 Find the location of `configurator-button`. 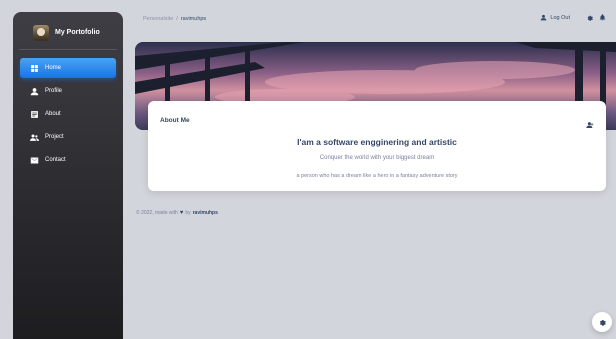

configurator-button is located at coordinates (602, 322).